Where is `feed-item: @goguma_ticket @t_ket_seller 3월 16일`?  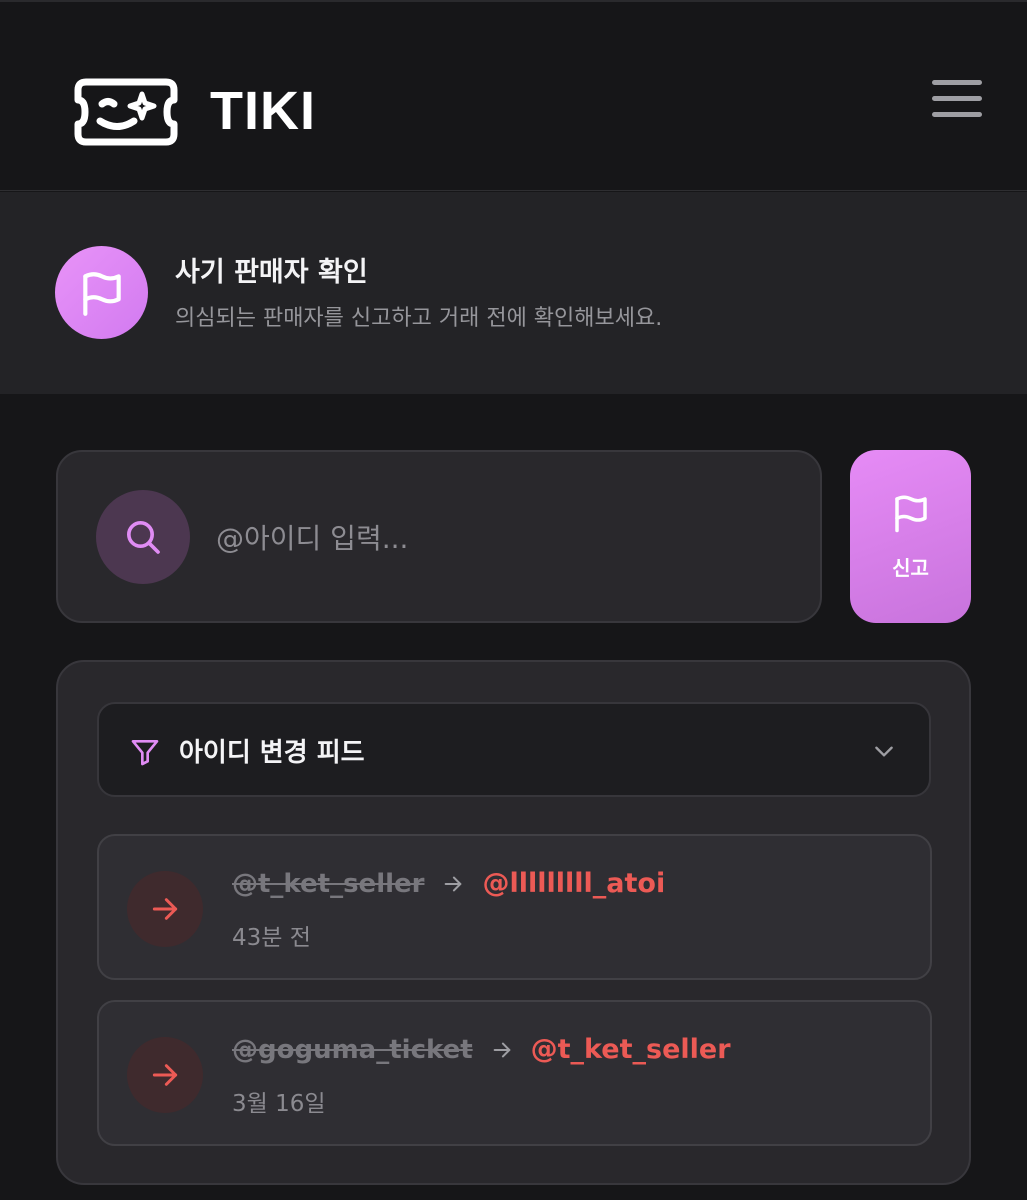
feed-item: @goguma_ticket @t_ket_seller 3월 16일 is located at coordinates (514, 1073).